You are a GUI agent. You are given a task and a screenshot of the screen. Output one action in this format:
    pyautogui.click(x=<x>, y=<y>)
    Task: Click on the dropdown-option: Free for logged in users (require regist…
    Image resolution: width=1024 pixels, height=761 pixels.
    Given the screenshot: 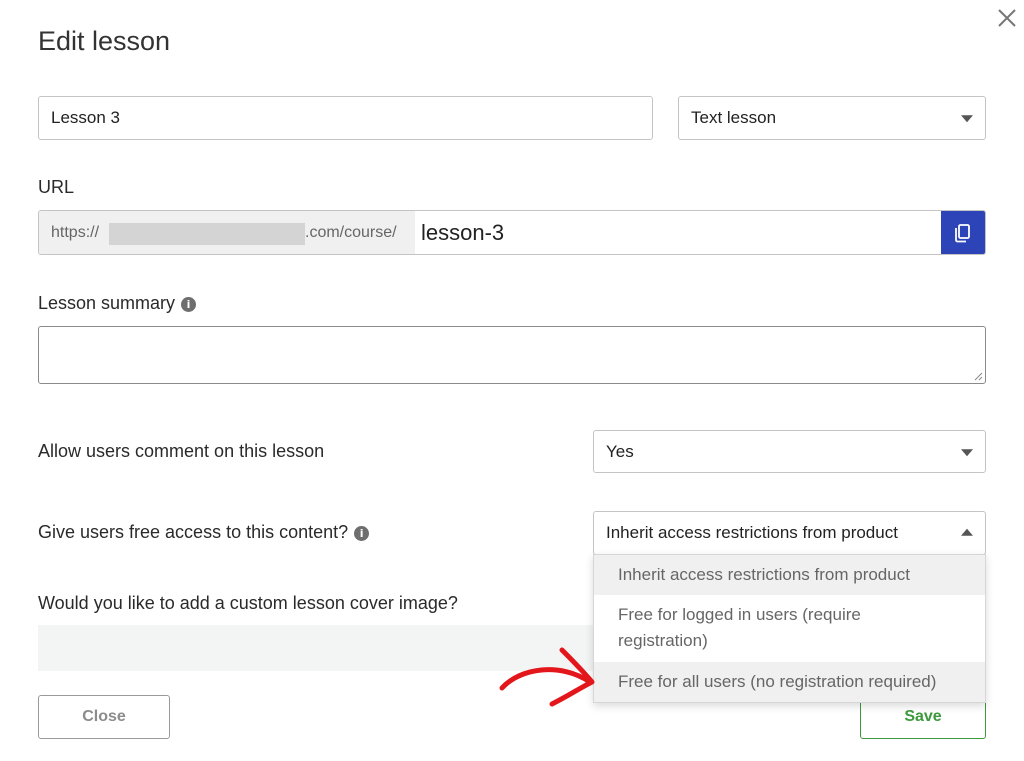 What is the action you would take?
    pyautogui.click(x=789, y=630)
    